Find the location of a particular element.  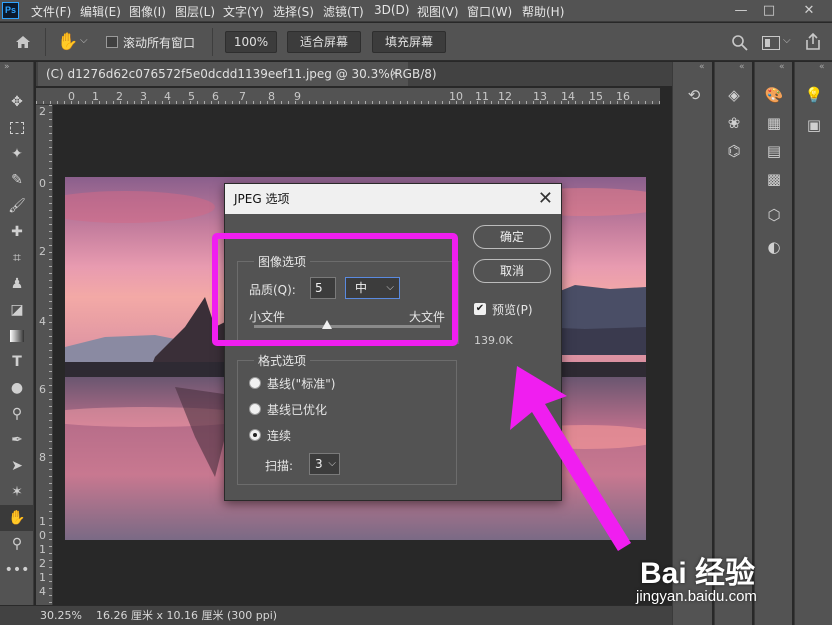

divider is located at coordinates (45, 42).